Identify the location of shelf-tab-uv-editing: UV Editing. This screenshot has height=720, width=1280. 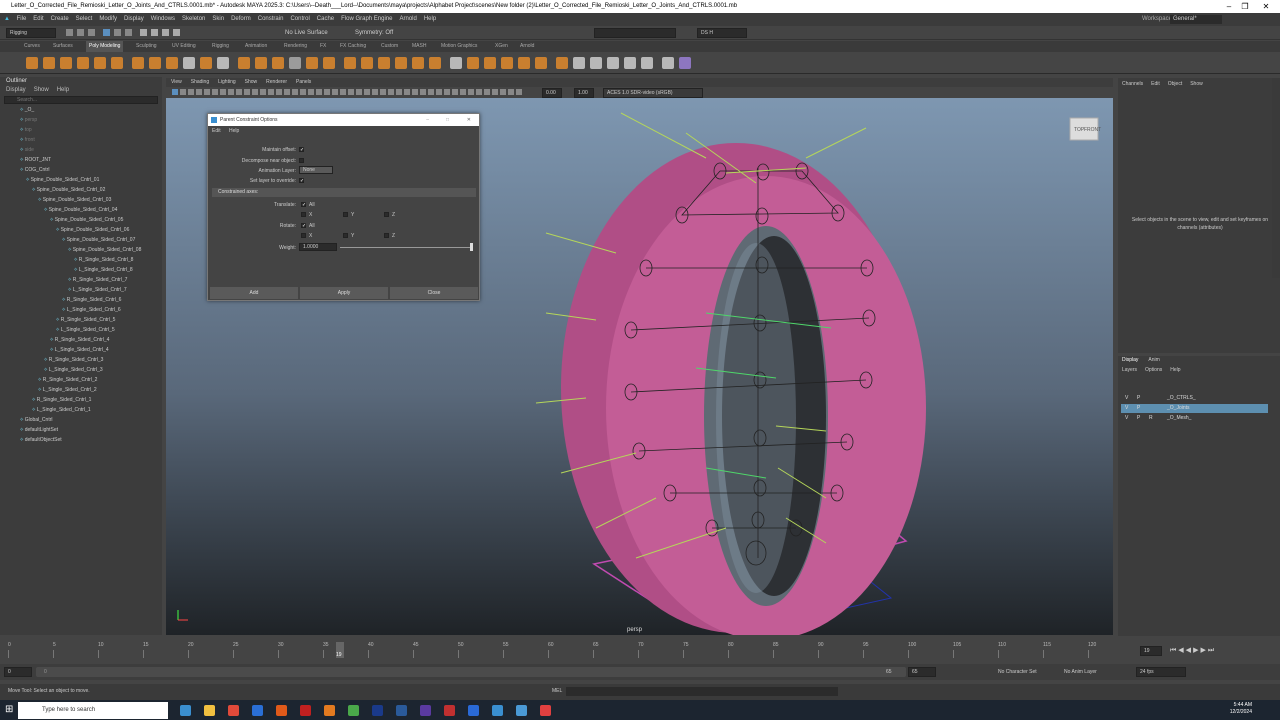
(184, 46).